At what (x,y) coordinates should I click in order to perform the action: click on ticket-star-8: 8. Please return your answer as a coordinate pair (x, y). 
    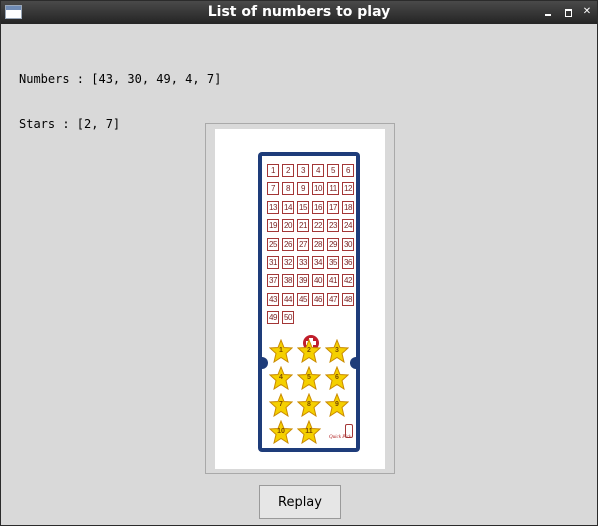
    Looking at the image, I should click on (309, 405).